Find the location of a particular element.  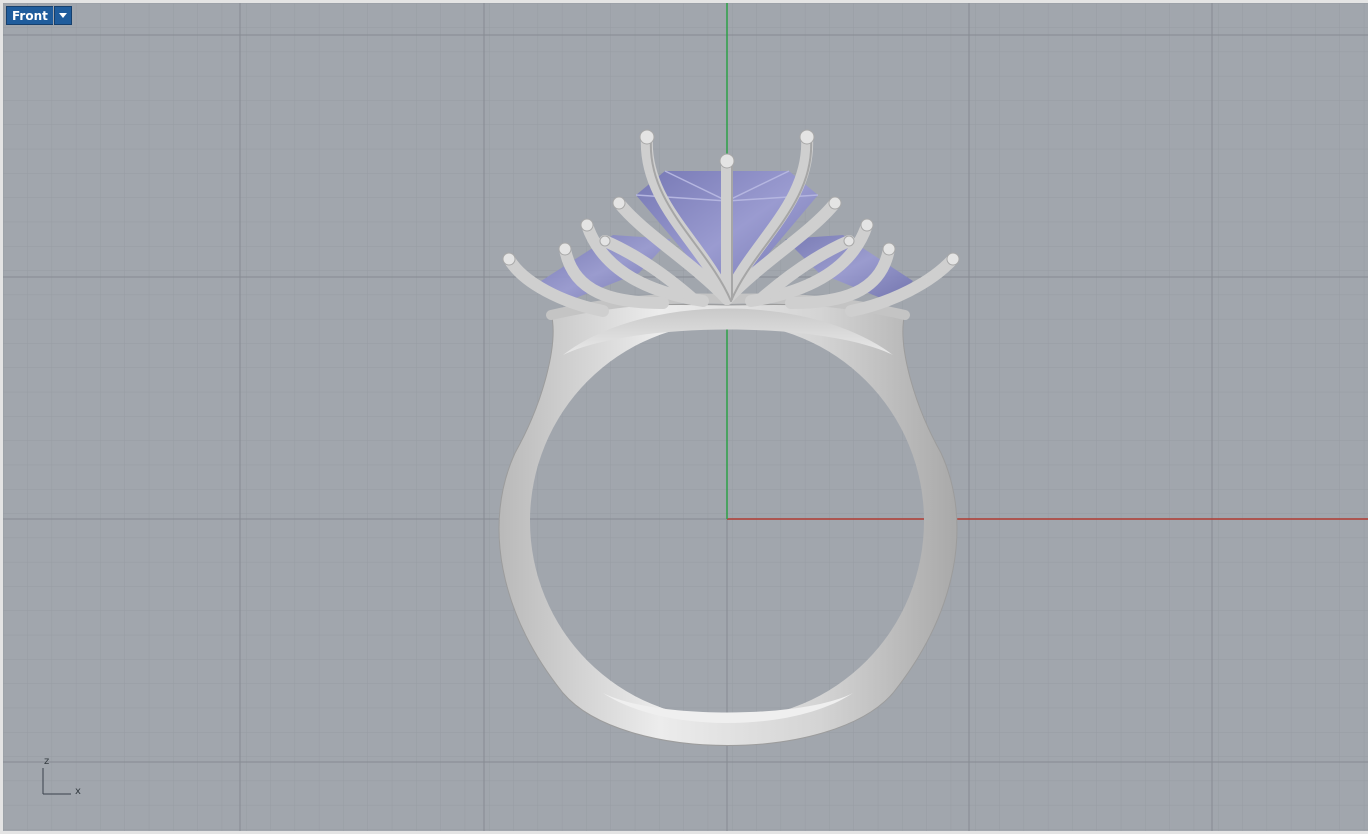

viewport-title-tab: Front is located at coordinates (39, 15).